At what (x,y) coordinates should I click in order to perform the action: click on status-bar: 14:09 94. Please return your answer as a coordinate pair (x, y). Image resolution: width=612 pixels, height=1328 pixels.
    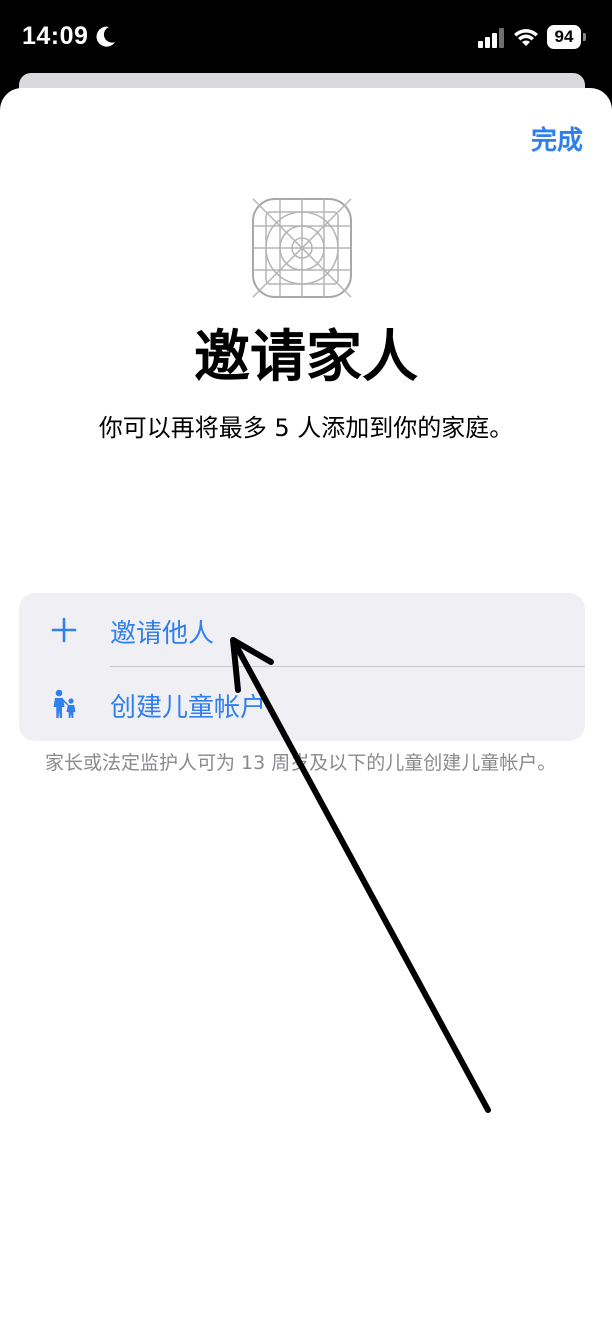
    Looking at the image, I should click on (306, 37).